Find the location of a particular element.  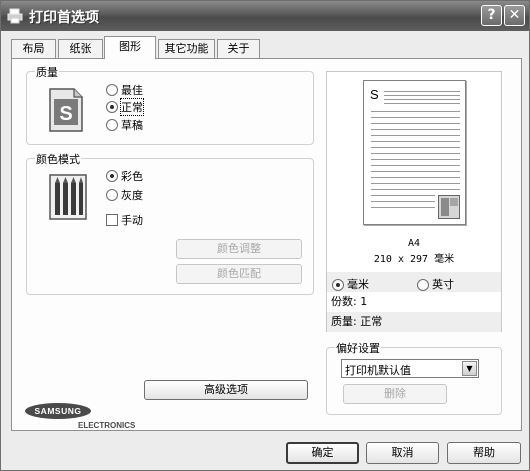

quality-normal-label: 正常 is located at coordinates (132, 107).